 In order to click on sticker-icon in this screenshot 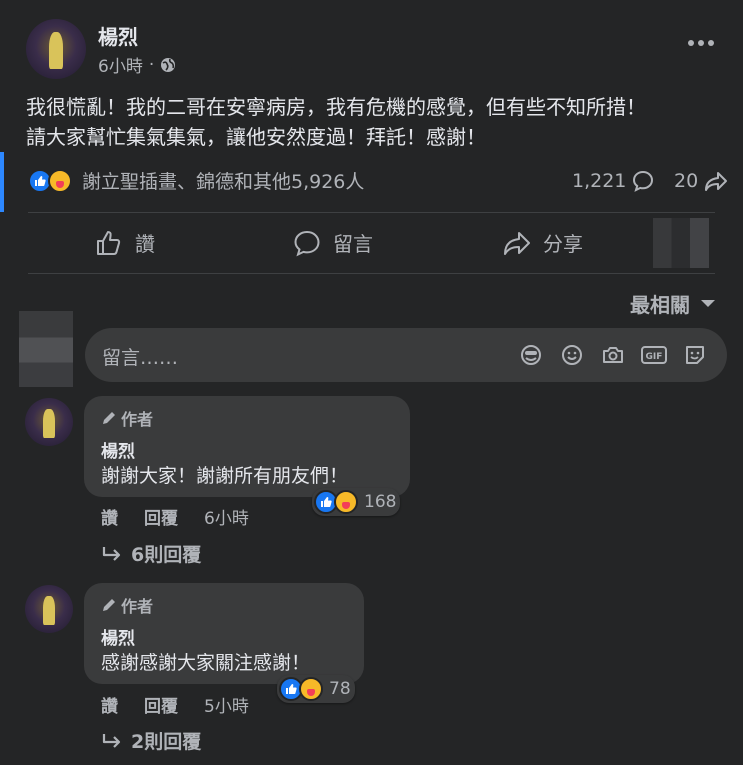, I will do `click(695, 355)`.